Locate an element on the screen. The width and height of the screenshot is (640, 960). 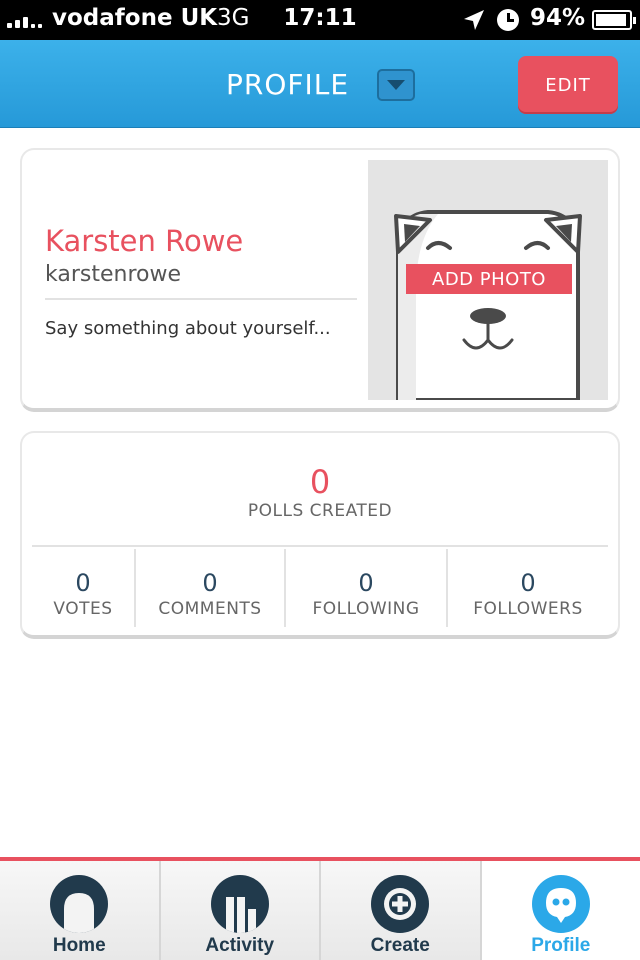
battery-percentage: 94% is located at coordinates (558, 18).